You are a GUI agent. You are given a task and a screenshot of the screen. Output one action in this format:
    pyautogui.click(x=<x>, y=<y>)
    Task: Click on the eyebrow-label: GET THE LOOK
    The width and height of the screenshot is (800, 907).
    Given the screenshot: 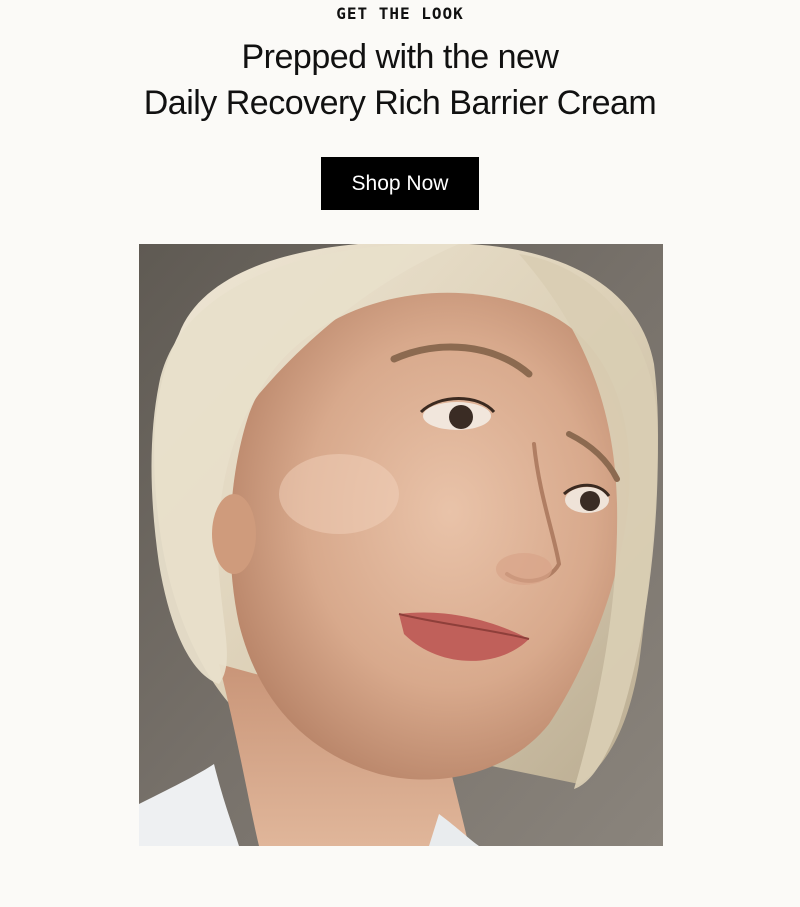 What is the action you would take?
    pyautogui.click(x=400, y=13)
    